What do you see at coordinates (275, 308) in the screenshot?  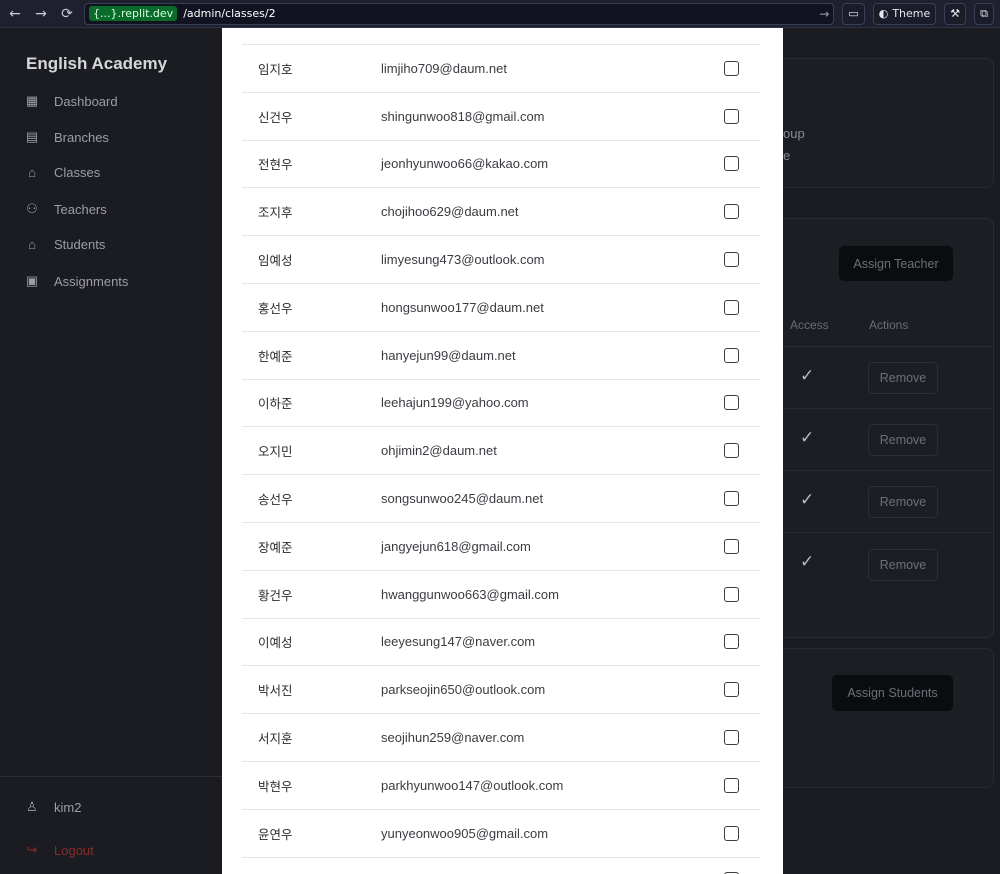 I see `student-name: 홍선우` at bounding box center [275, 308].